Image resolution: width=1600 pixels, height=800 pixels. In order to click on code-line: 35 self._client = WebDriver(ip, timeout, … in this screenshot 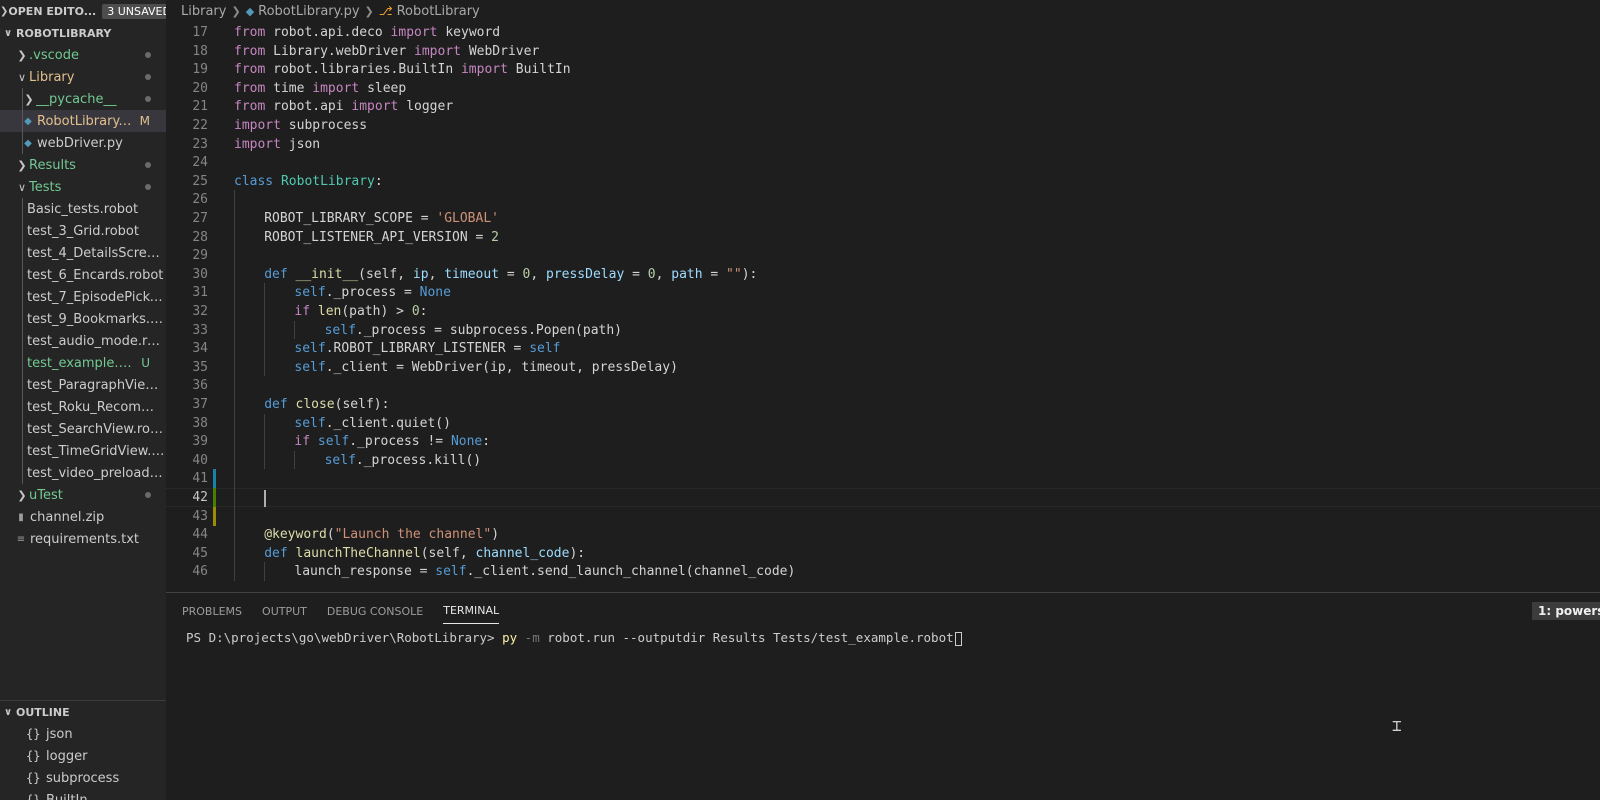, I will do `click(883, 367)`.